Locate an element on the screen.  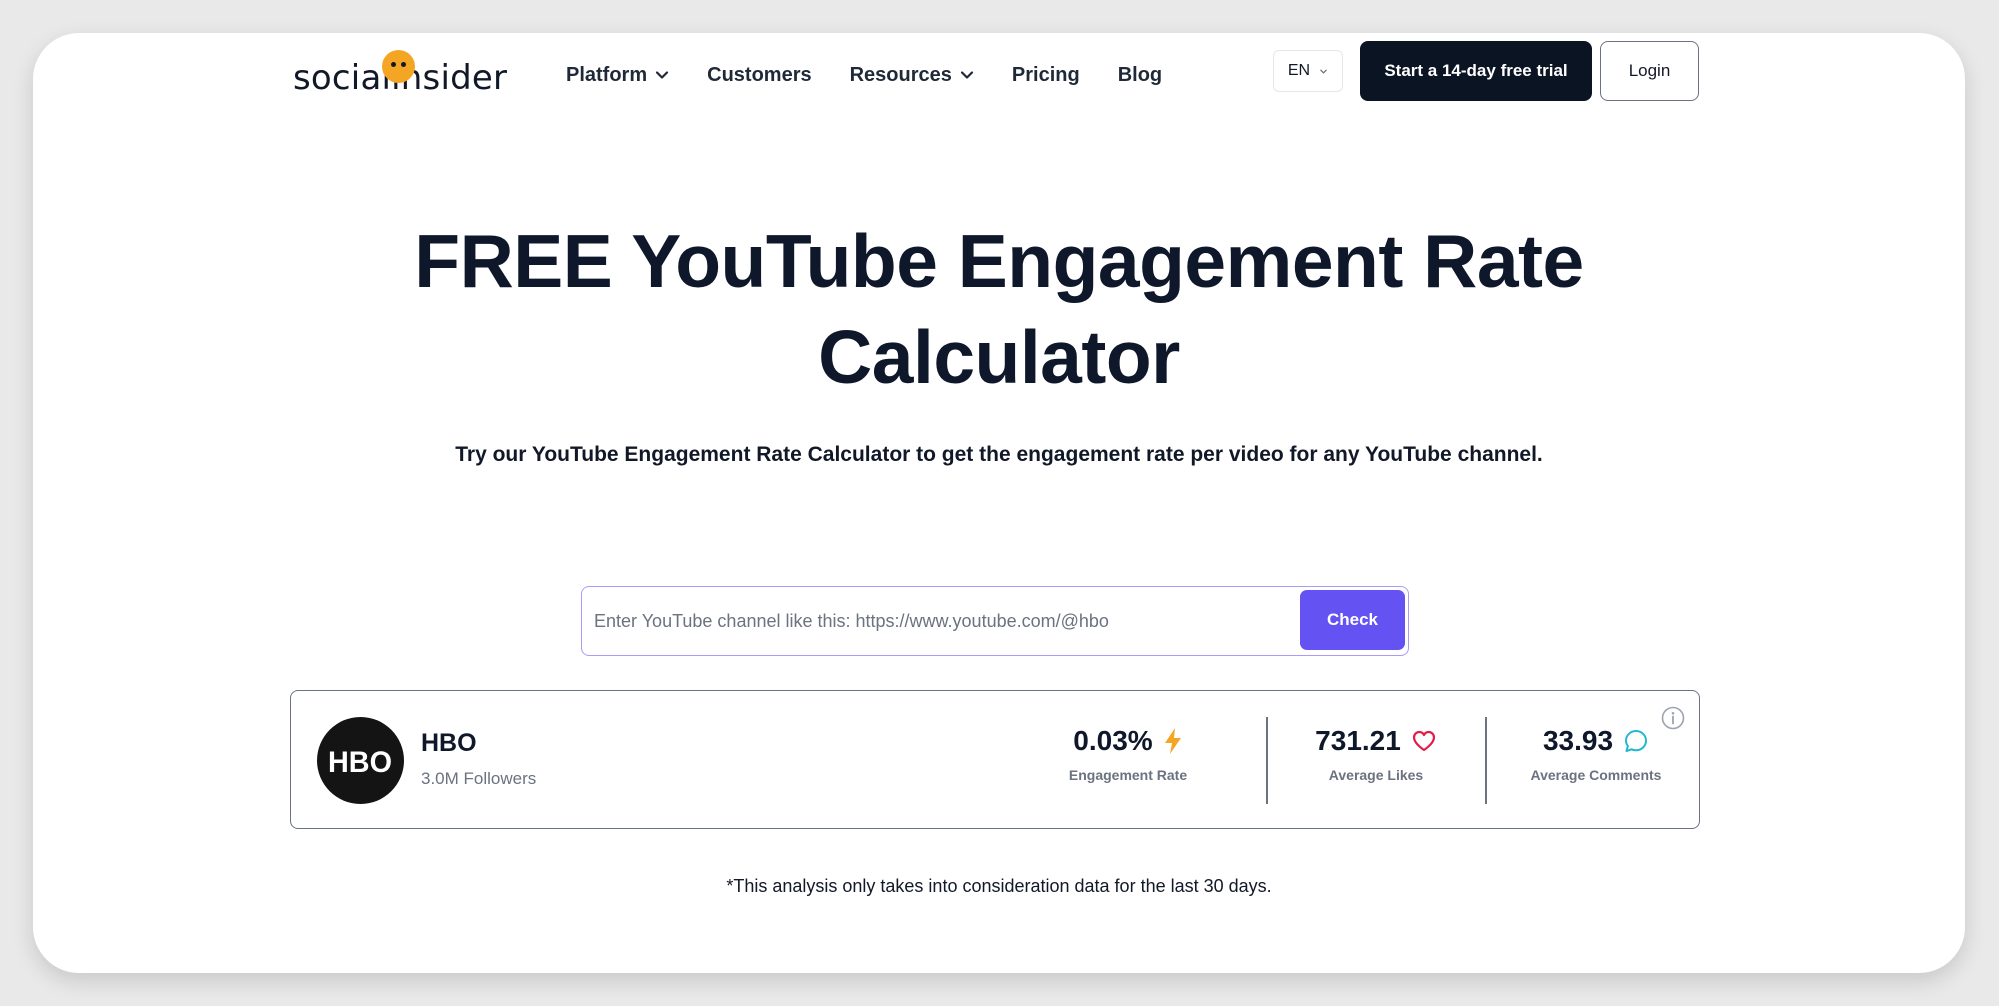
login-button: Login is located at coordinates (1649, 71).